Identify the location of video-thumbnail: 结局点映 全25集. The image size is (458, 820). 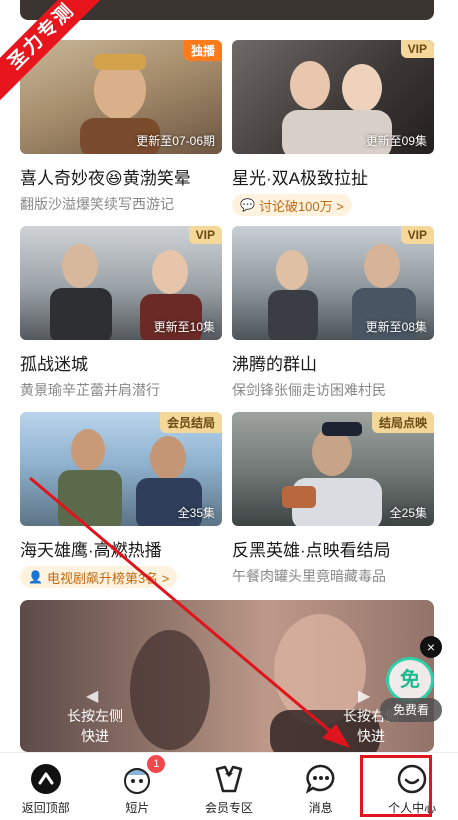
(333, 469).